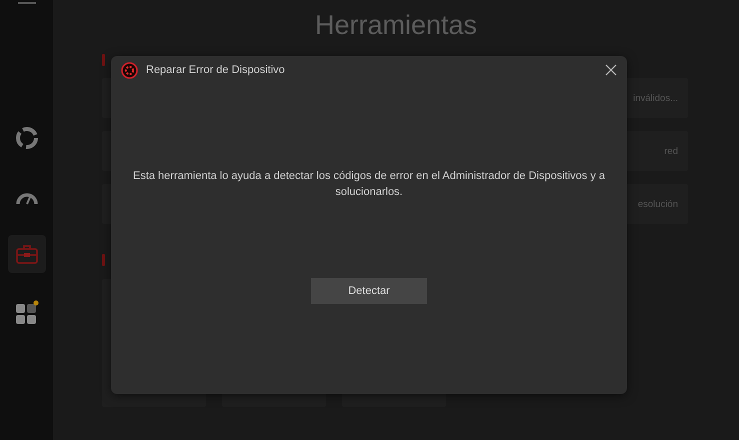  What do you see at coordinates (396, 25) in the screenshot?
I see `page-title: Herramientas` at bounding box center [396, 25].